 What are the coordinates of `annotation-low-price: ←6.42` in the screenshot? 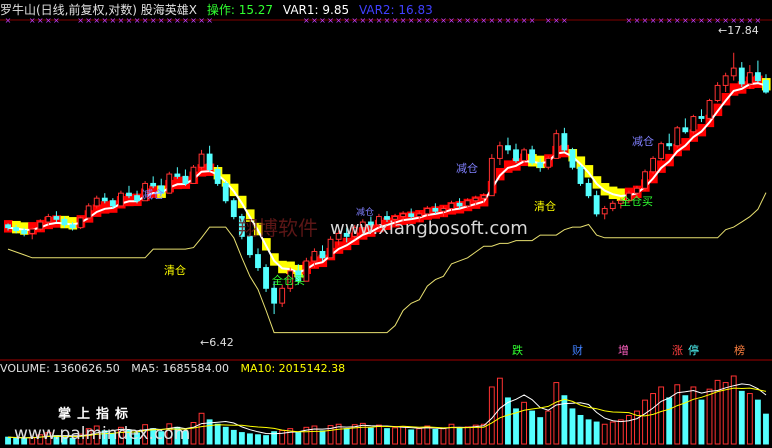 It's located at (217, 342).